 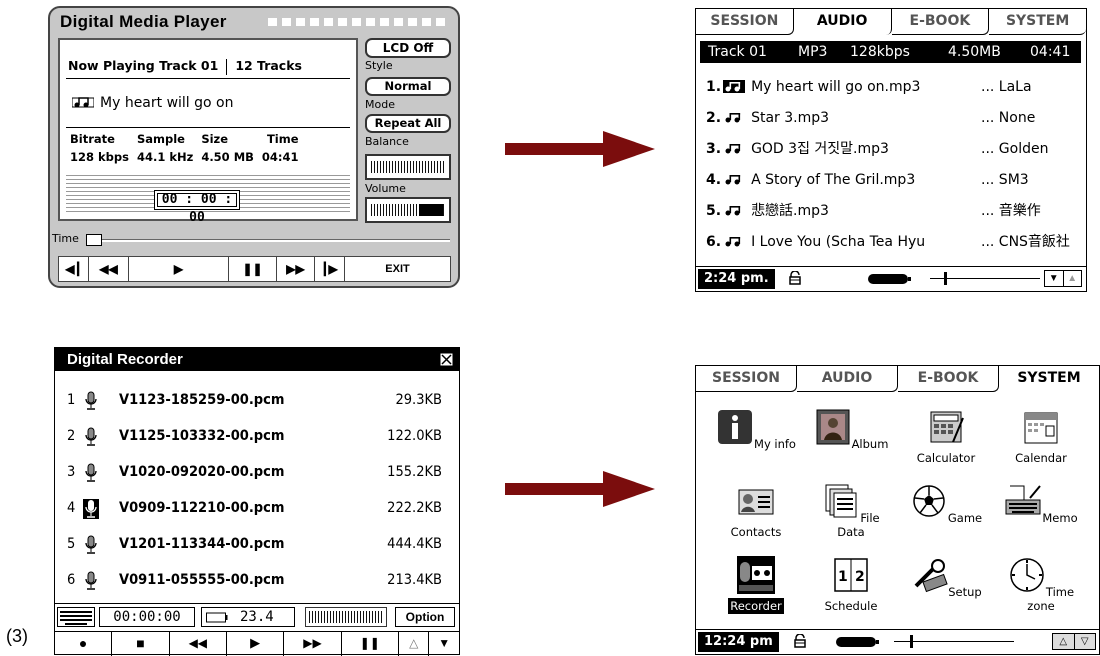 What do you see at coordinates (446, 359) in the screenshot?
I see `close-icon` at bounding box center [446, 359].